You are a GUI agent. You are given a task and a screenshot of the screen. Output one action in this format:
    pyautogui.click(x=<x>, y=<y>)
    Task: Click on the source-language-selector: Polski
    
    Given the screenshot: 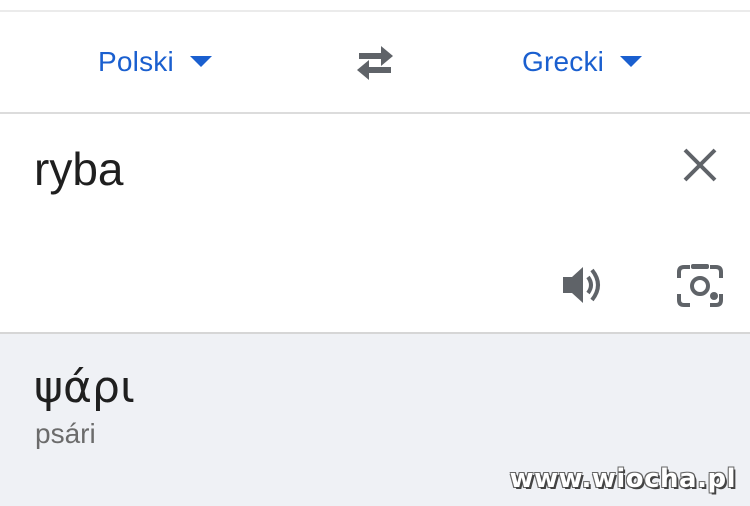 What is the action you would take?
    pyautogui.click(x=155, y=62)
    